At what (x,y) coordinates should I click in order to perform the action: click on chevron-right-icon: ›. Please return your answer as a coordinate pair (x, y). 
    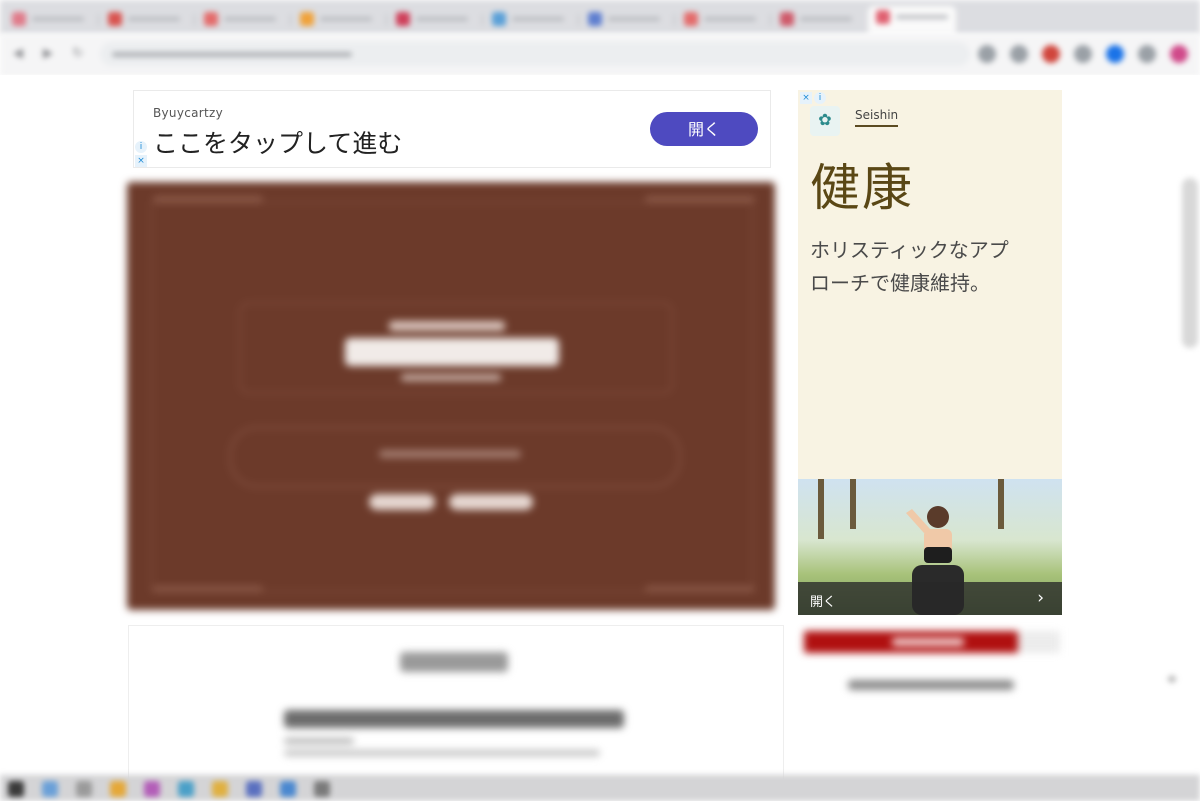
    Looking at the image, I should click on (1040, 598).